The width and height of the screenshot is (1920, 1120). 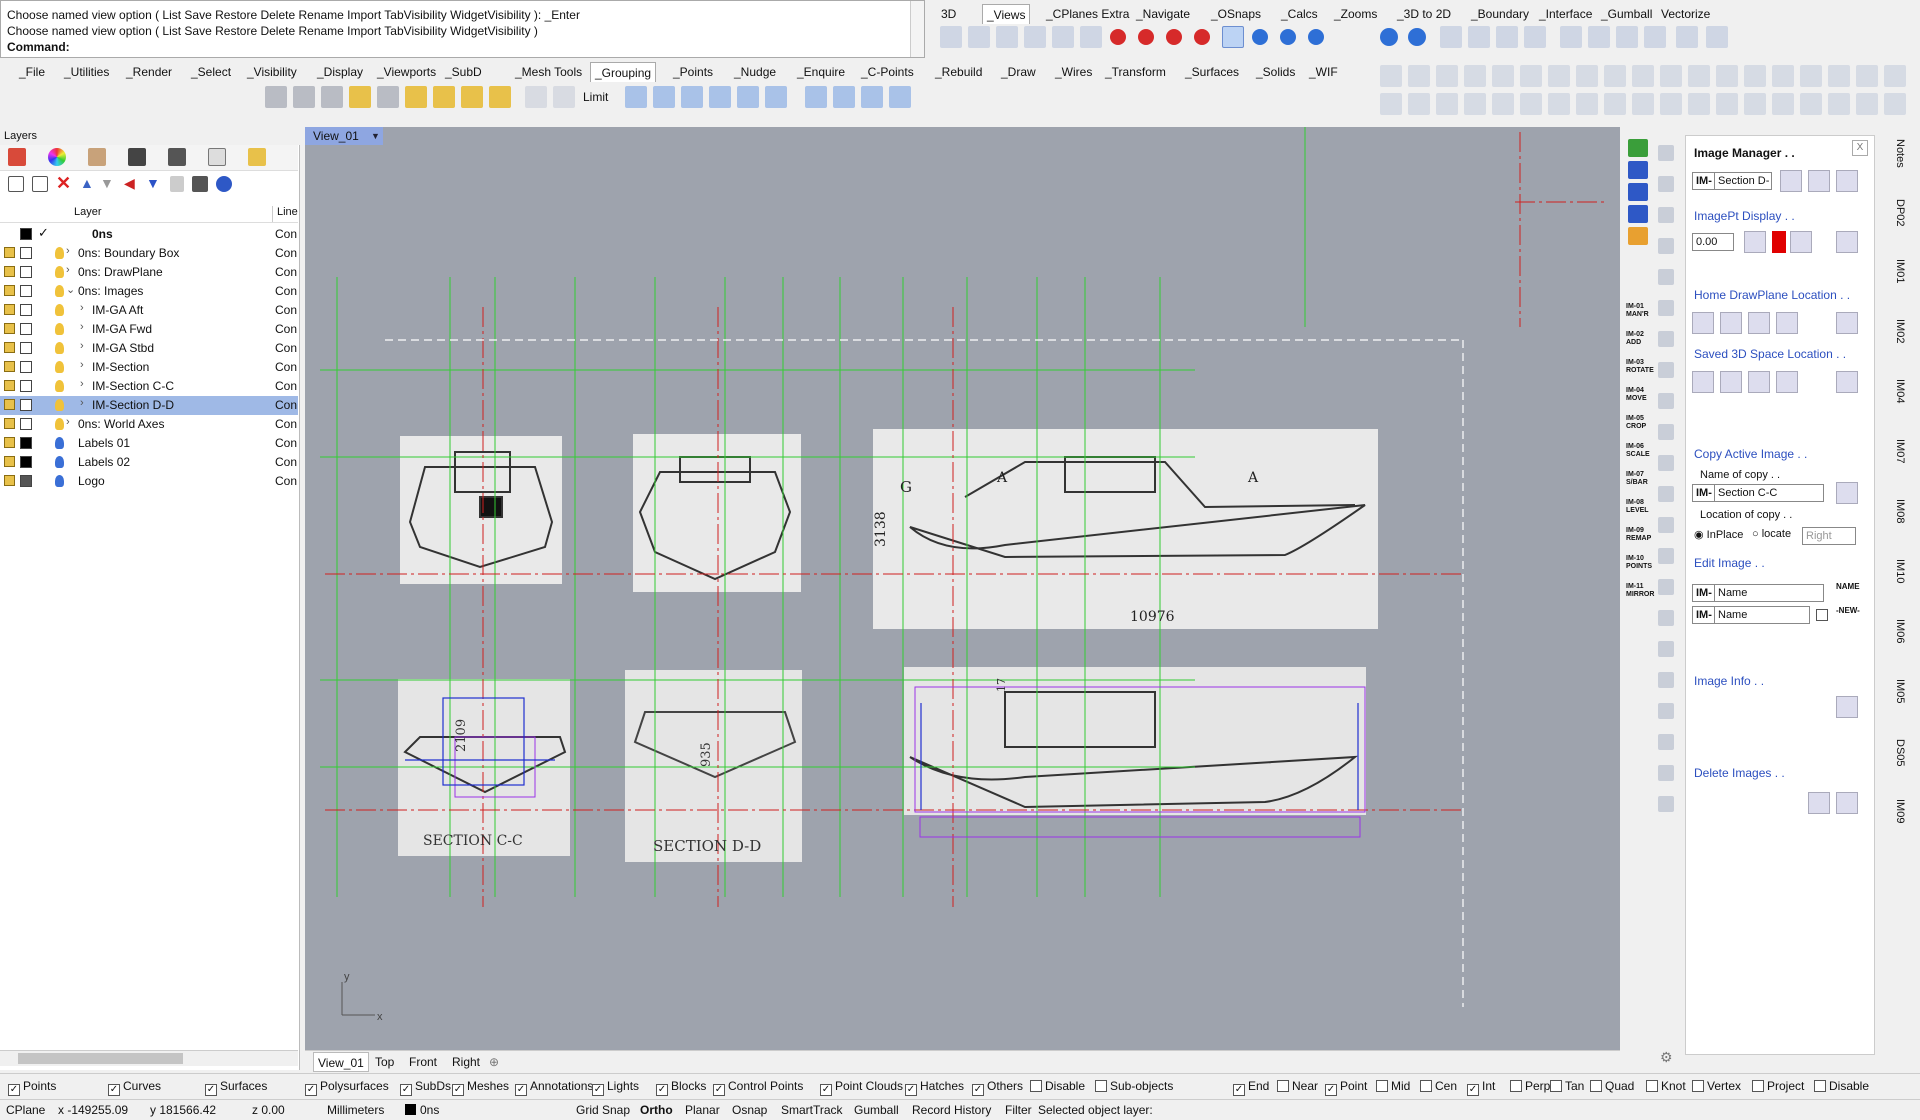 What do you see at coordinates (88, 212) in the screenshot?
I see `layer-column-header: Layer` at bounding box center [88, 212].